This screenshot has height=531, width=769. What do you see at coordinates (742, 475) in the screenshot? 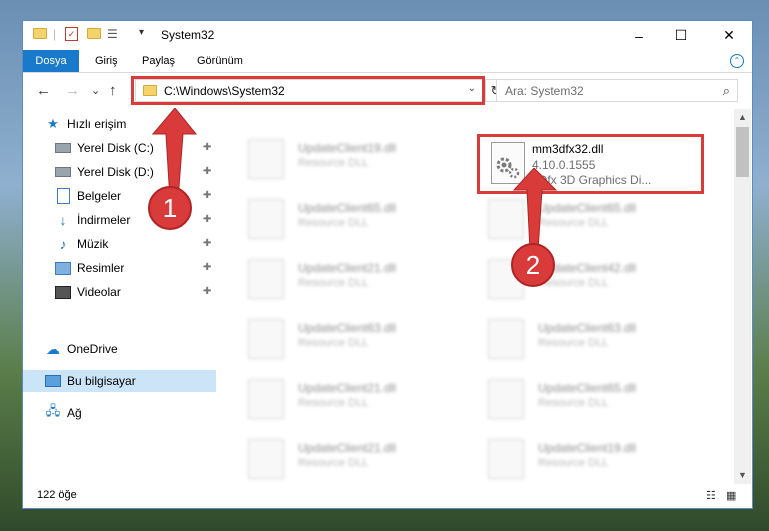
I see `scroll-down-icon: ▼` at bounding box center [742, 475].